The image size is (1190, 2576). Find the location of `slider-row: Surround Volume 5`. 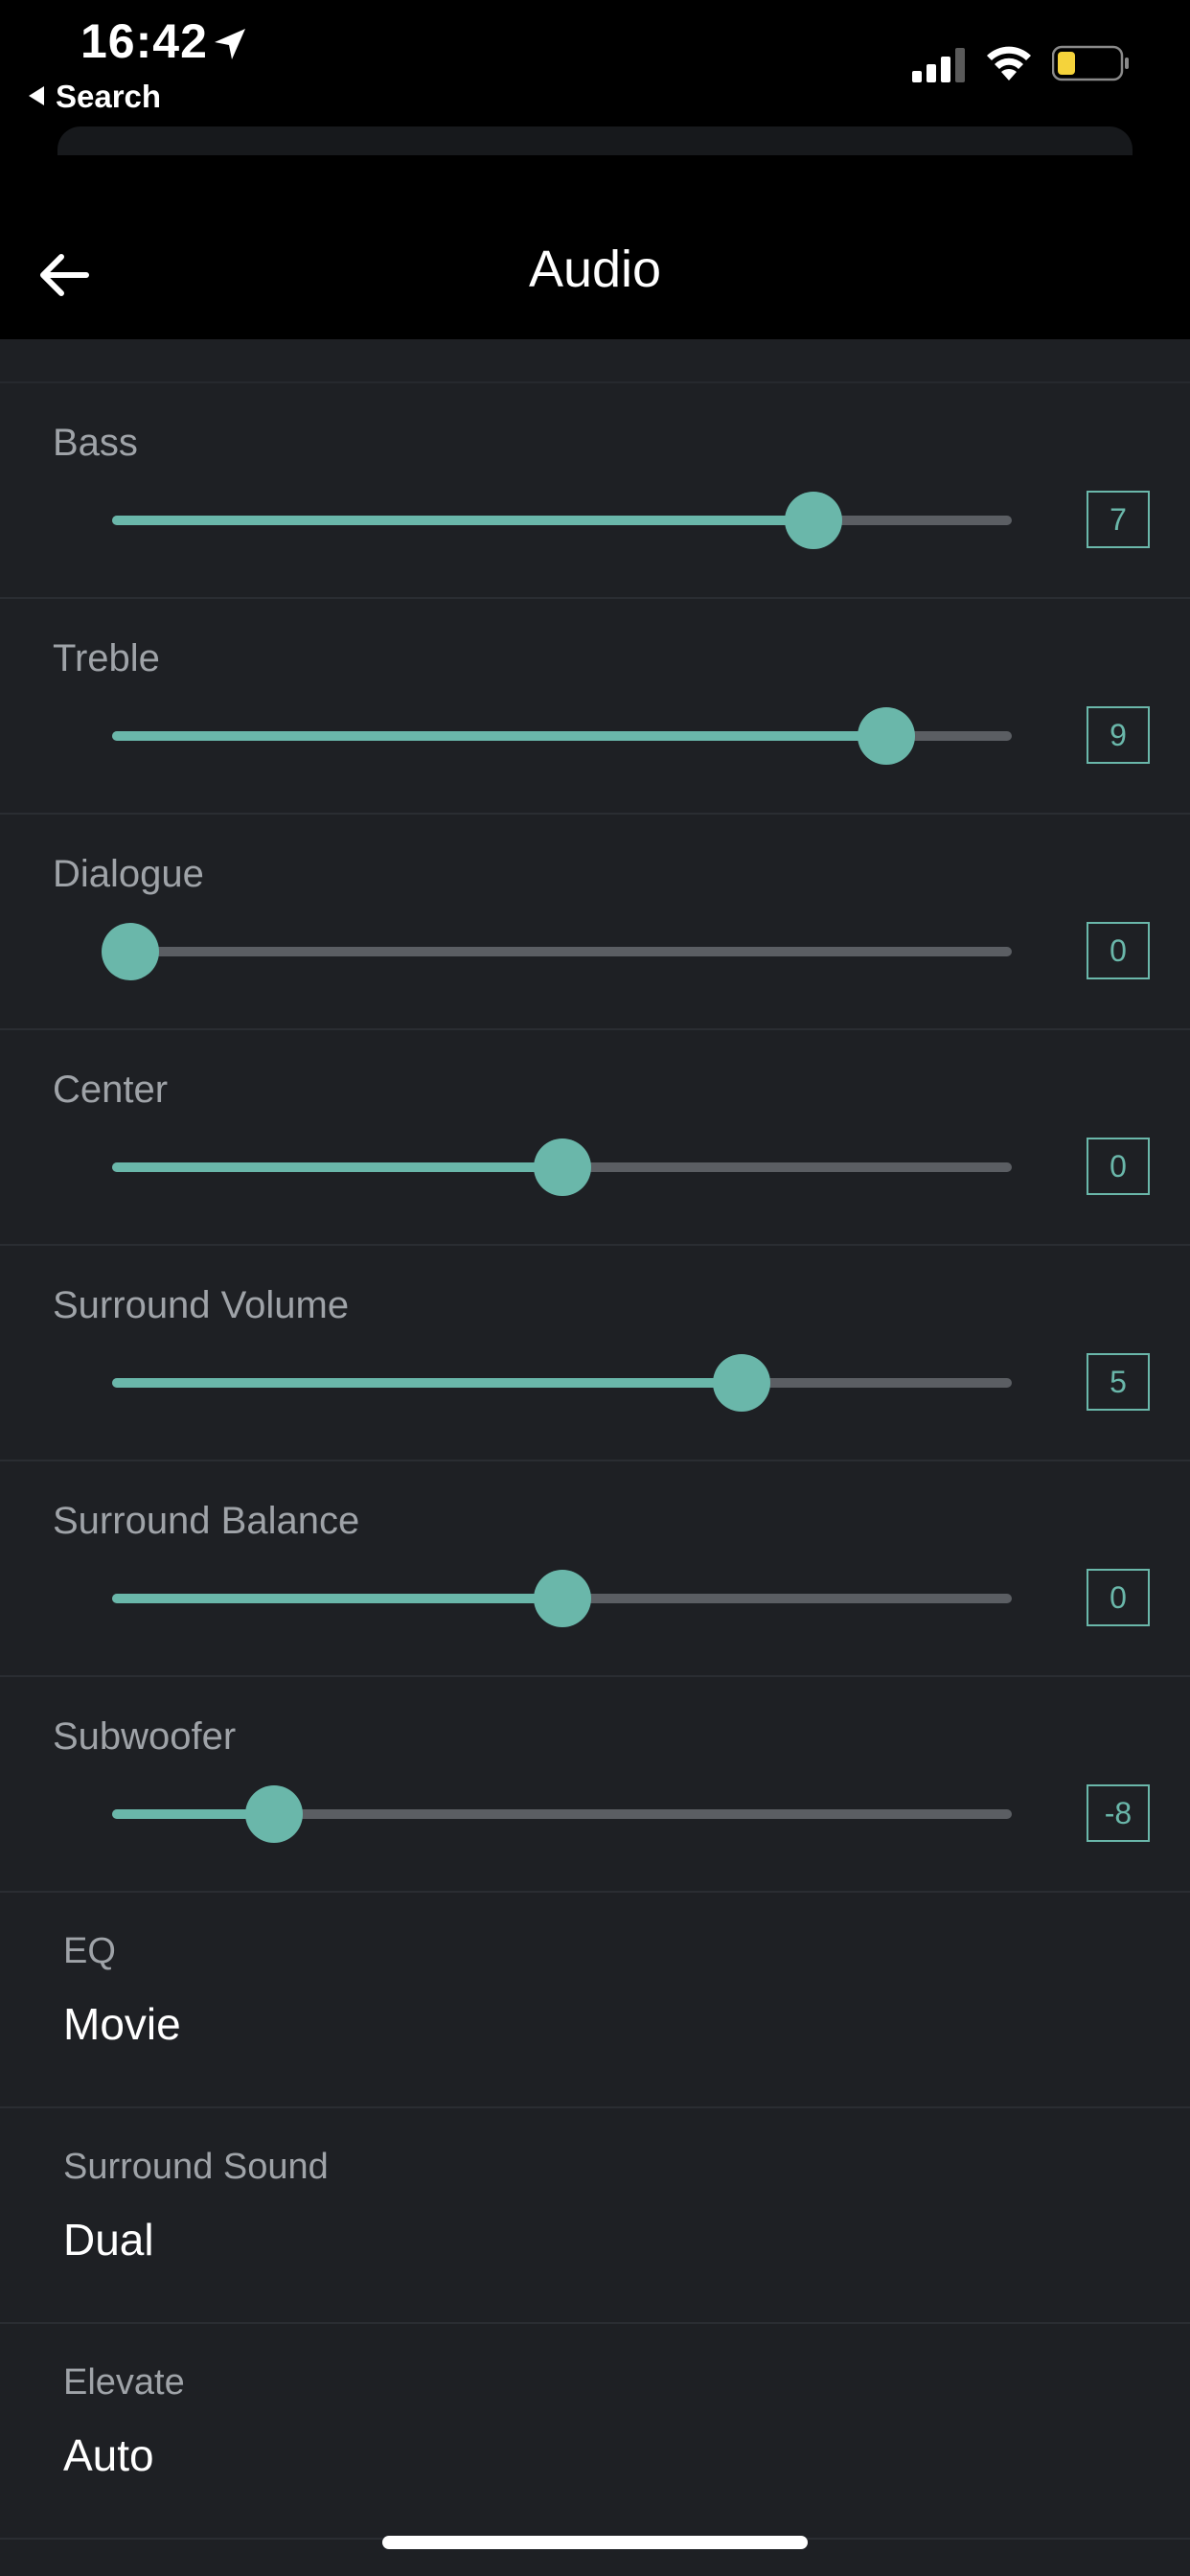

slider-row: Surround Volume 5 is located at coordinates (595, 1353).